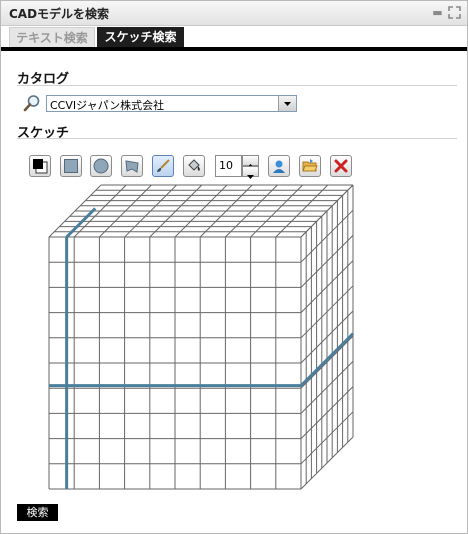 Image resolution: width=468 pixels, height=534 pixels. Describe the element at coordinates (234, 49) in the screenshot. I see `tab-underline` at that location.